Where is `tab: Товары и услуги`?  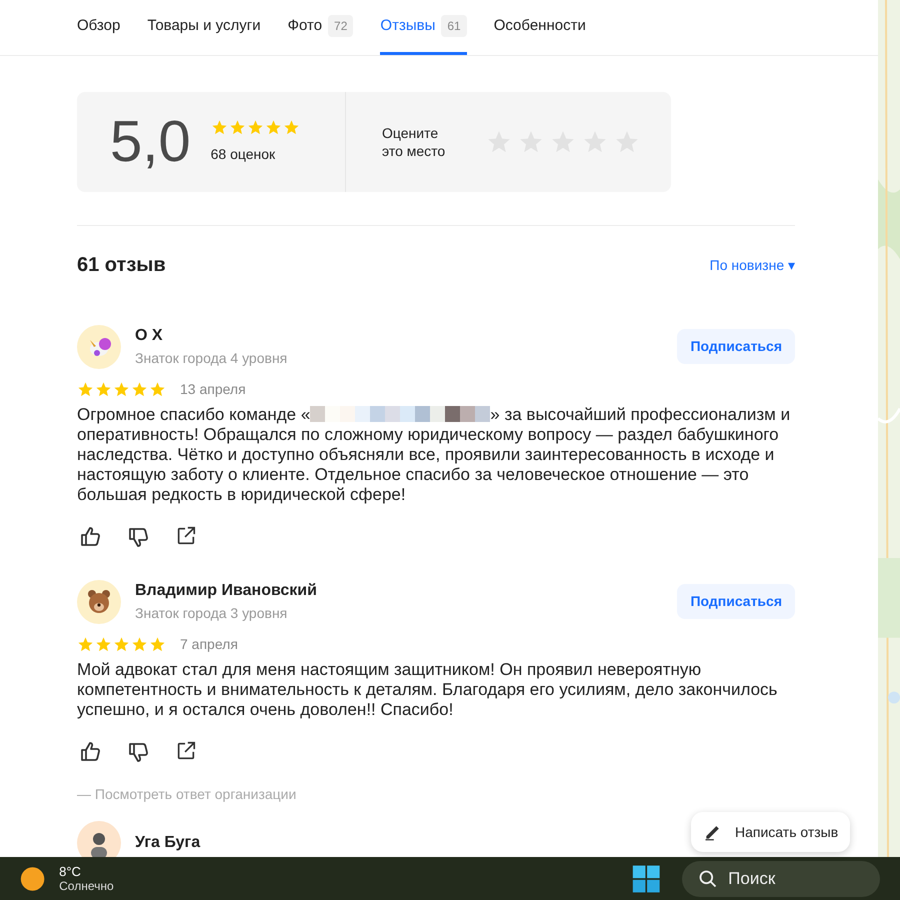 tab: Товары и услуги is located at coordinates (204, 27).